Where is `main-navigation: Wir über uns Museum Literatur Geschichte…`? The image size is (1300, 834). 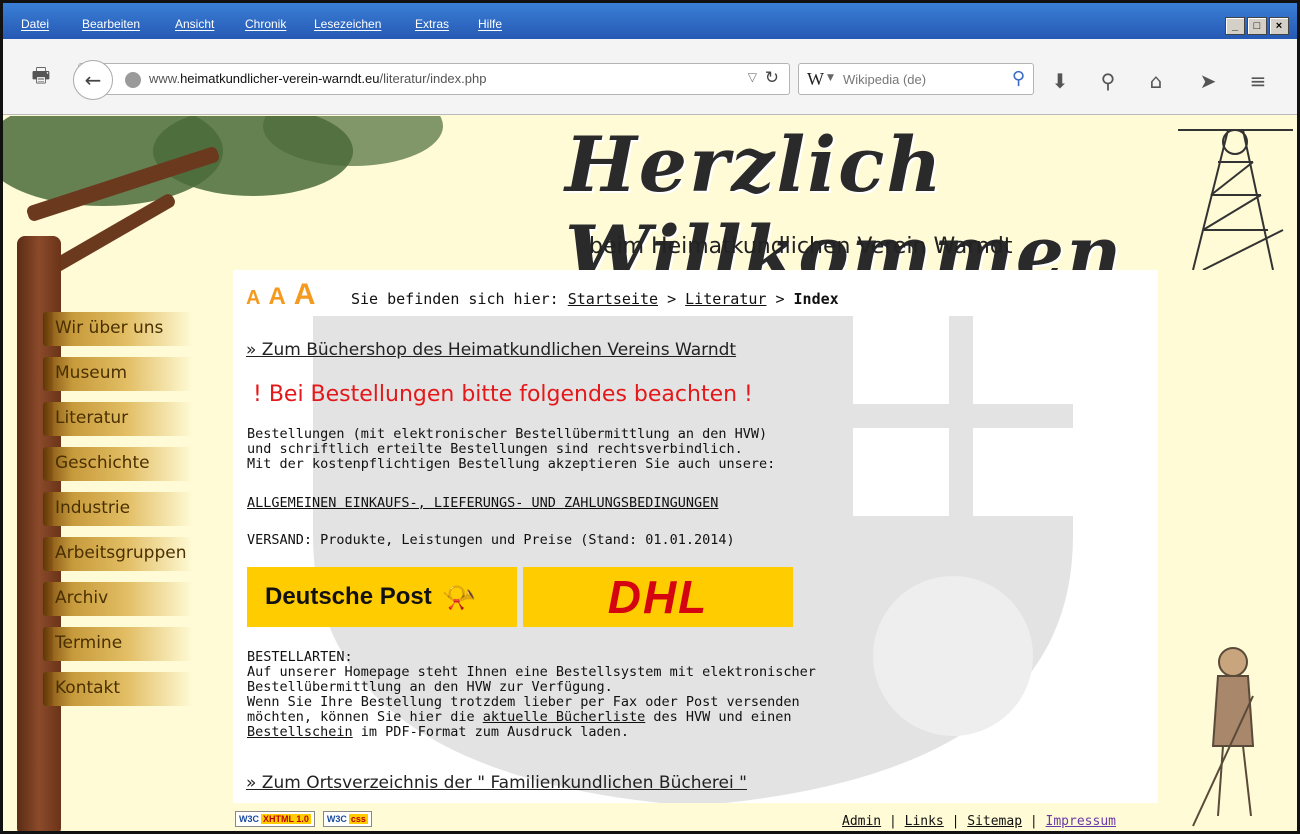
main-navigation: Wir über uns Museum Literatur Geschichte… is located at coordinates (133, 514).